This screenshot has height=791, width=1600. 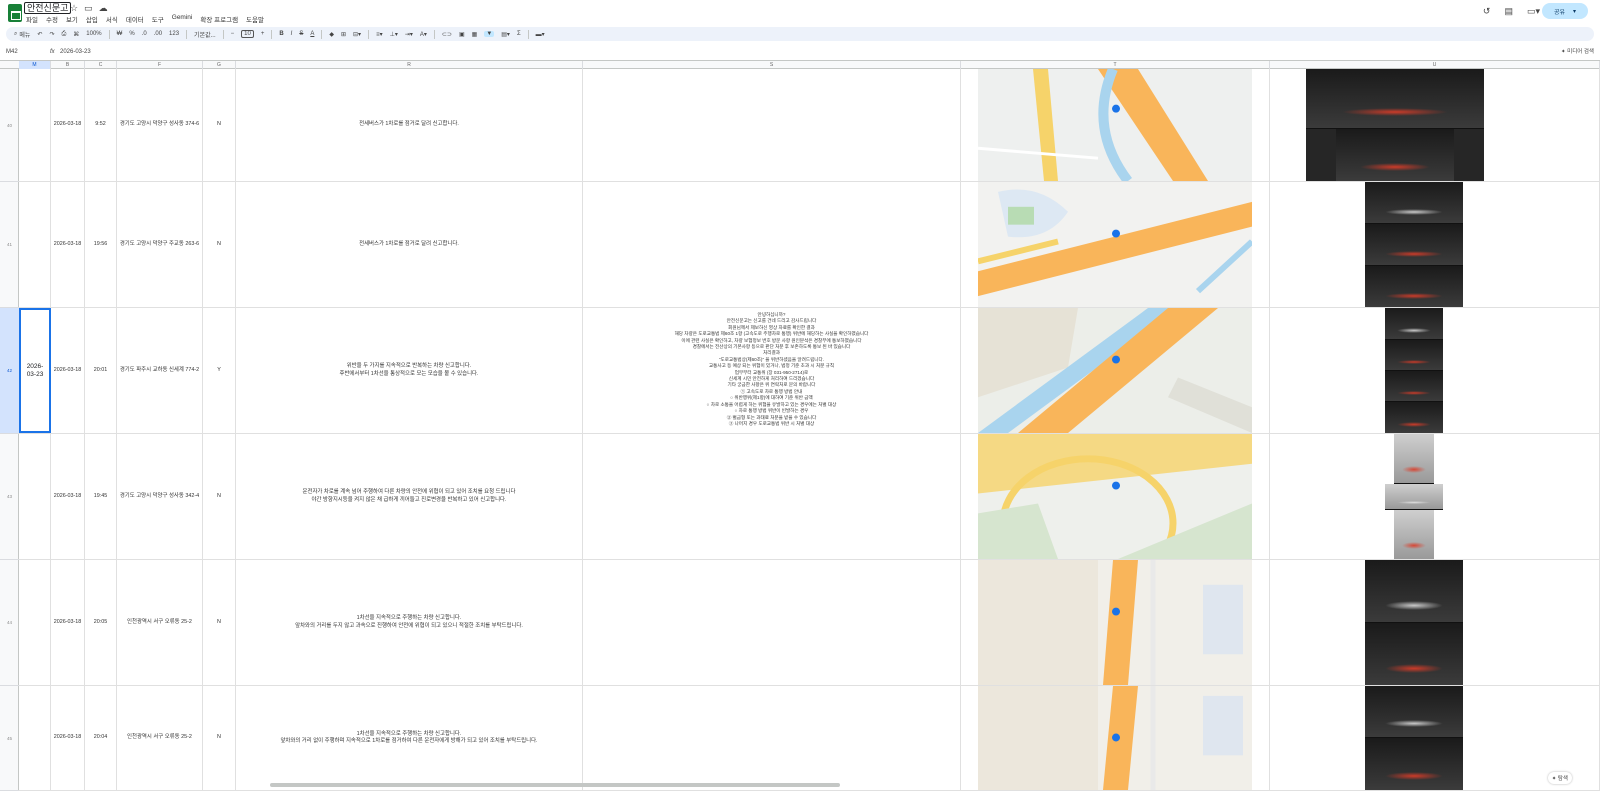 What do you see at coordinates (9, 371) in the screenshot?
I see `row-header: 42` at bounding box center [9, 371].